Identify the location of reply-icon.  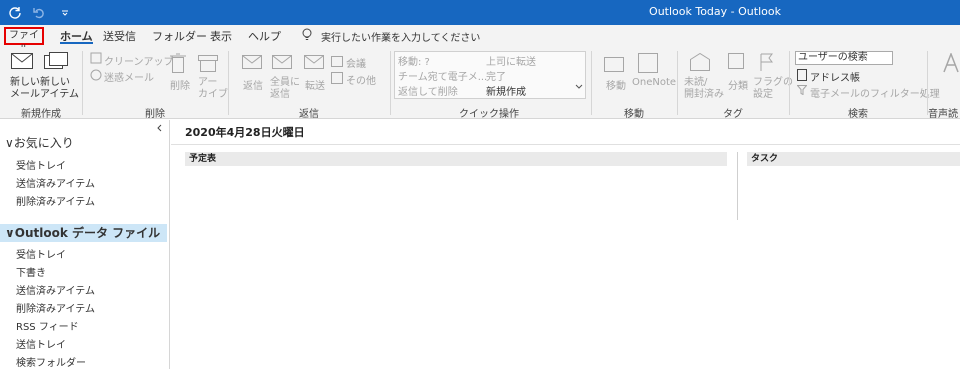
(252, 64).